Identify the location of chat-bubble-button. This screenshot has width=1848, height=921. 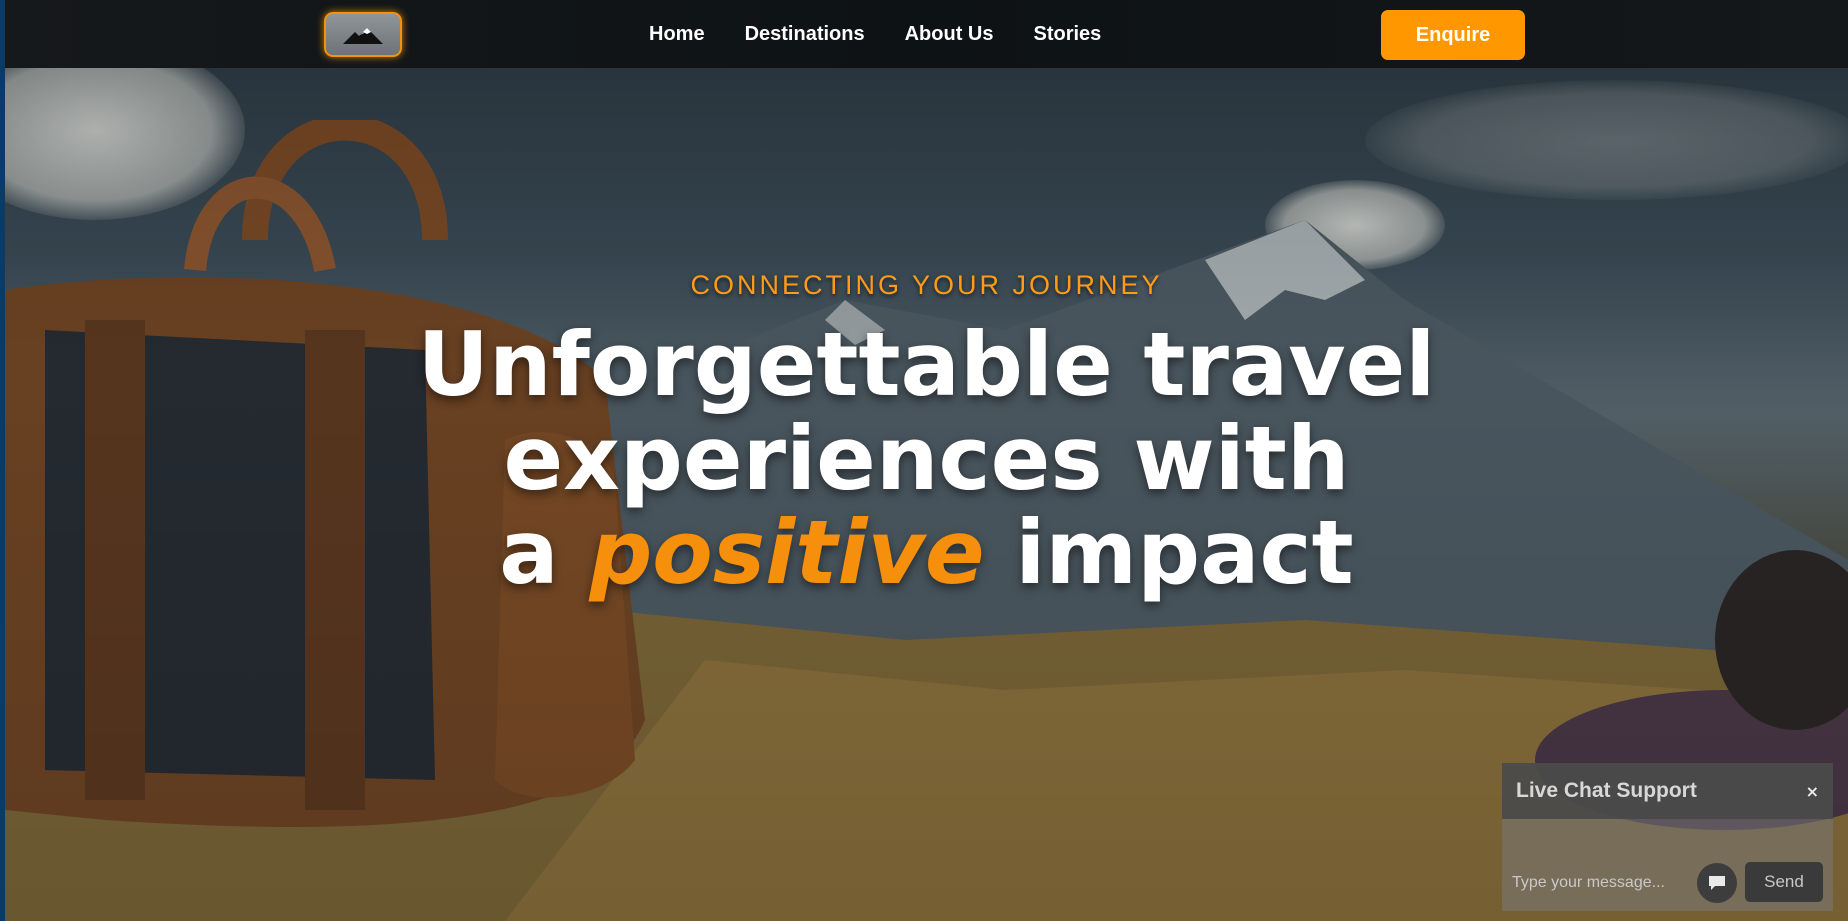
(1717, 883).